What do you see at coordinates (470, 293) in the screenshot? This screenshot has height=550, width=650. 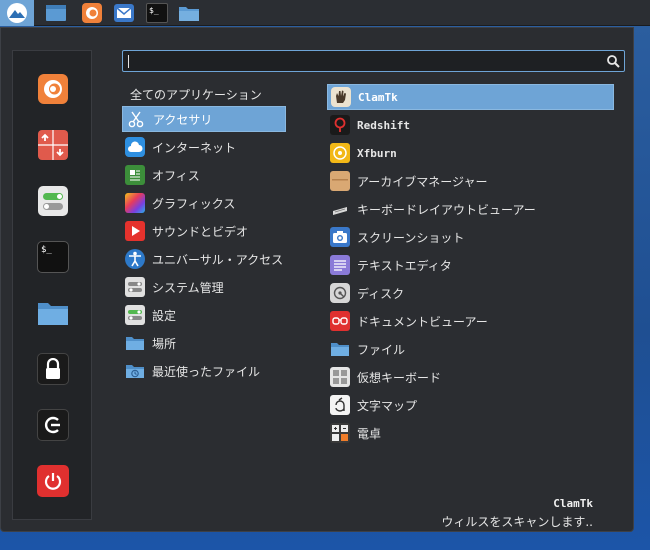 I see `app-disks: ディスク` at bounding box center [470, 293].